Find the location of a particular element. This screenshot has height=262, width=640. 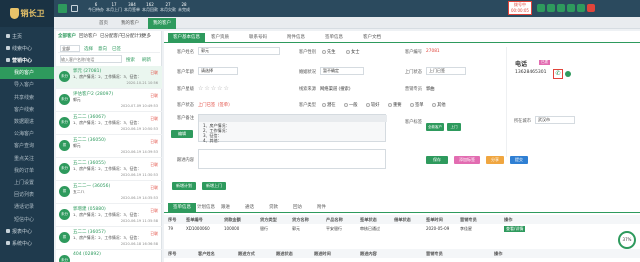

type-radio: 重要 is located at coordinates (395, 105).